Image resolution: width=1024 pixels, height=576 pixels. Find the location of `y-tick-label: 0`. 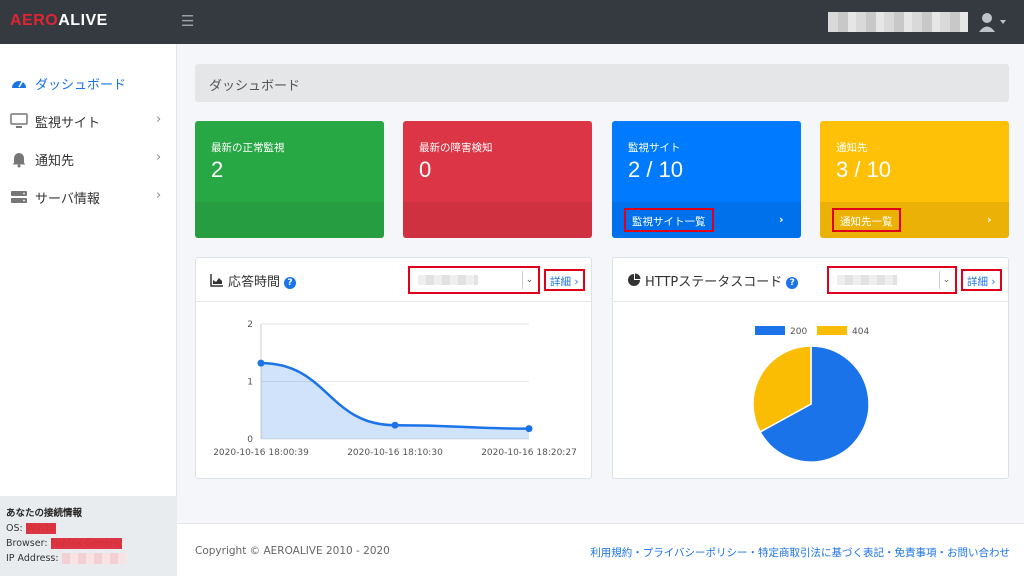

y-tick-label: 0 is located at coordinates (250, 440).